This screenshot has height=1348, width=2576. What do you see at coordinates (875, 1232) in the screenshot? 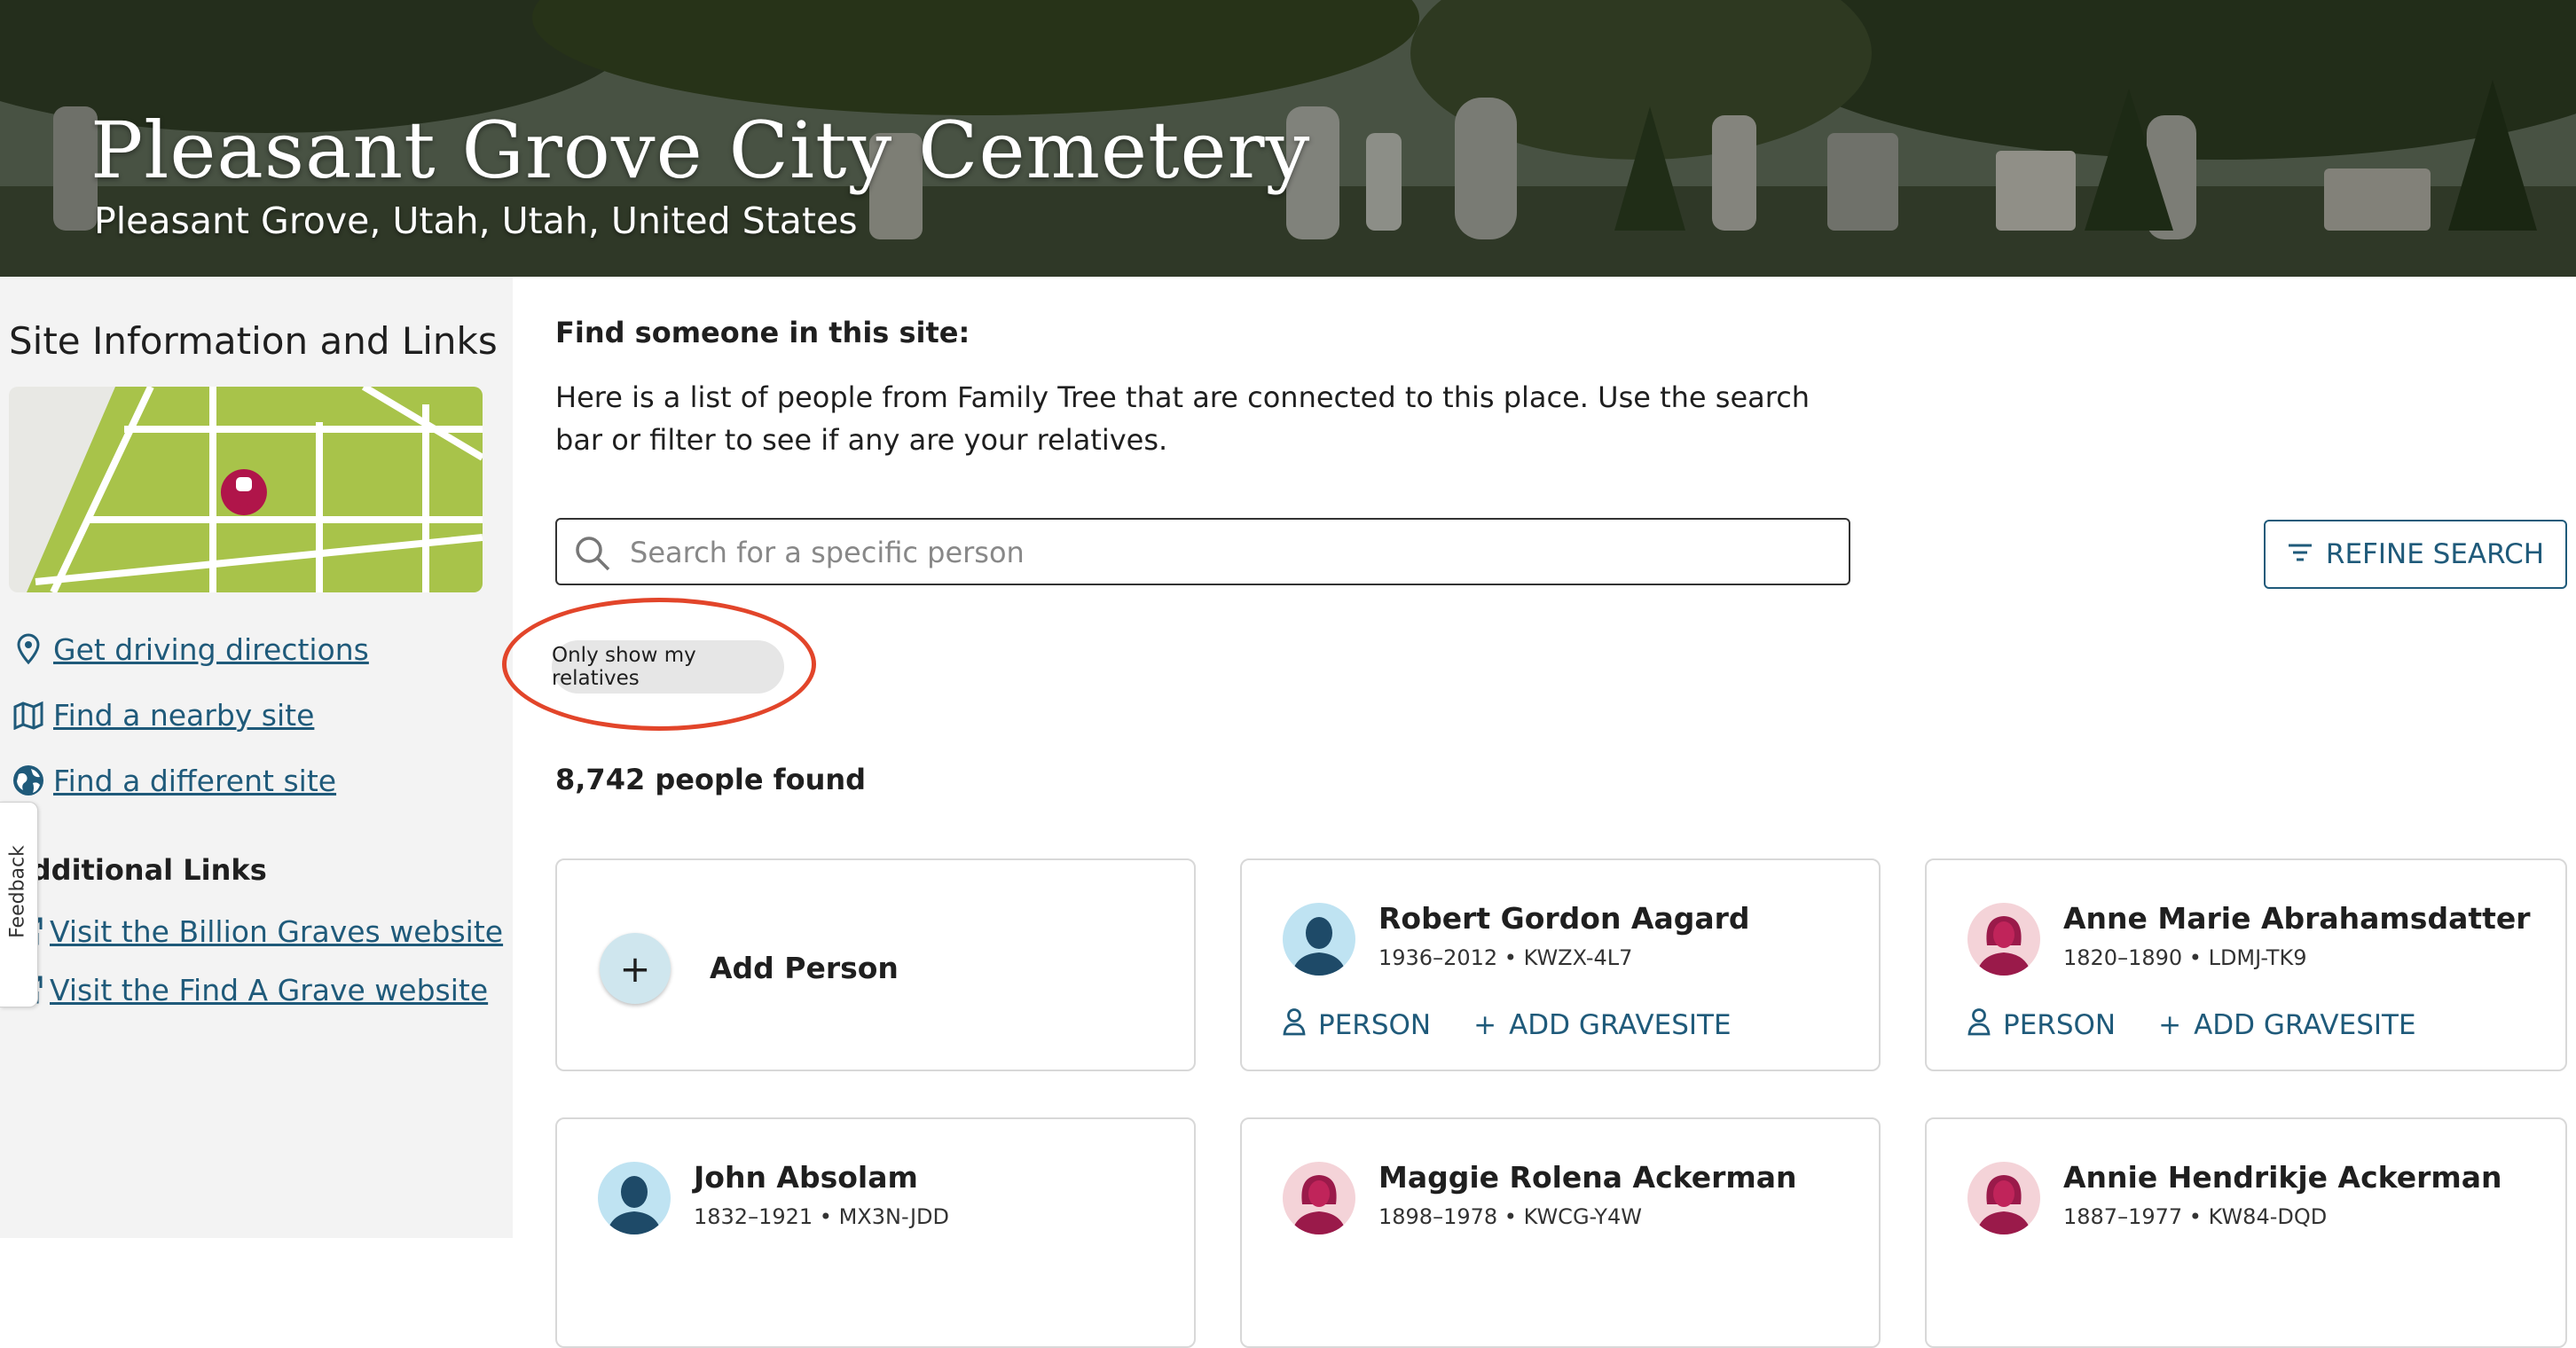
I see `person-card: John Absolam 1832–1921 • MX3N-JDD` at bounding box center [875, 1232].